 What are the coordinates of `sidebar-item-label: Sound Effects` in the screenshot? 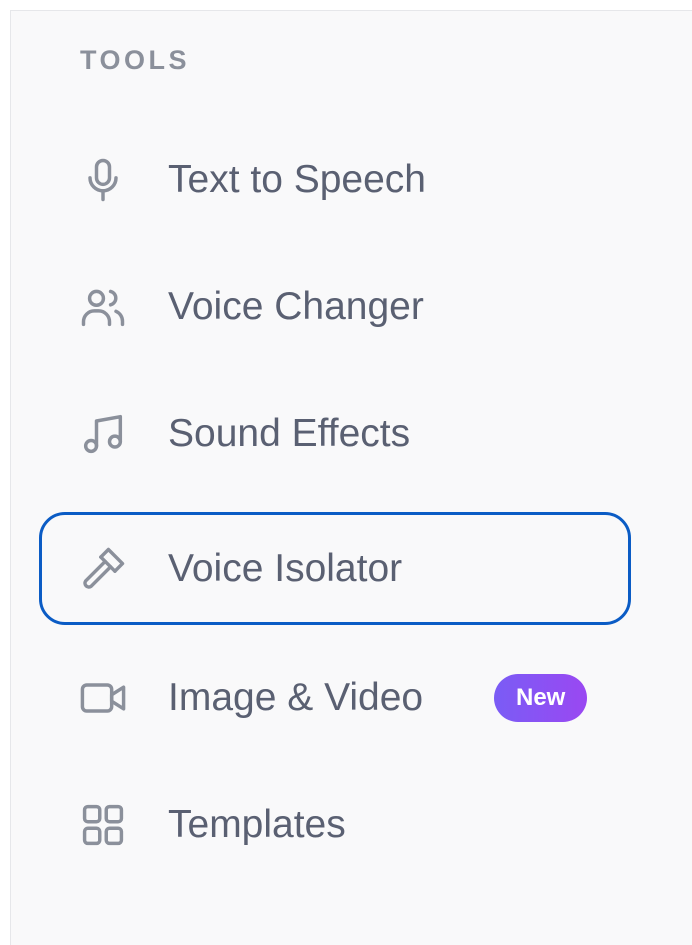 It's located at (289, 433).